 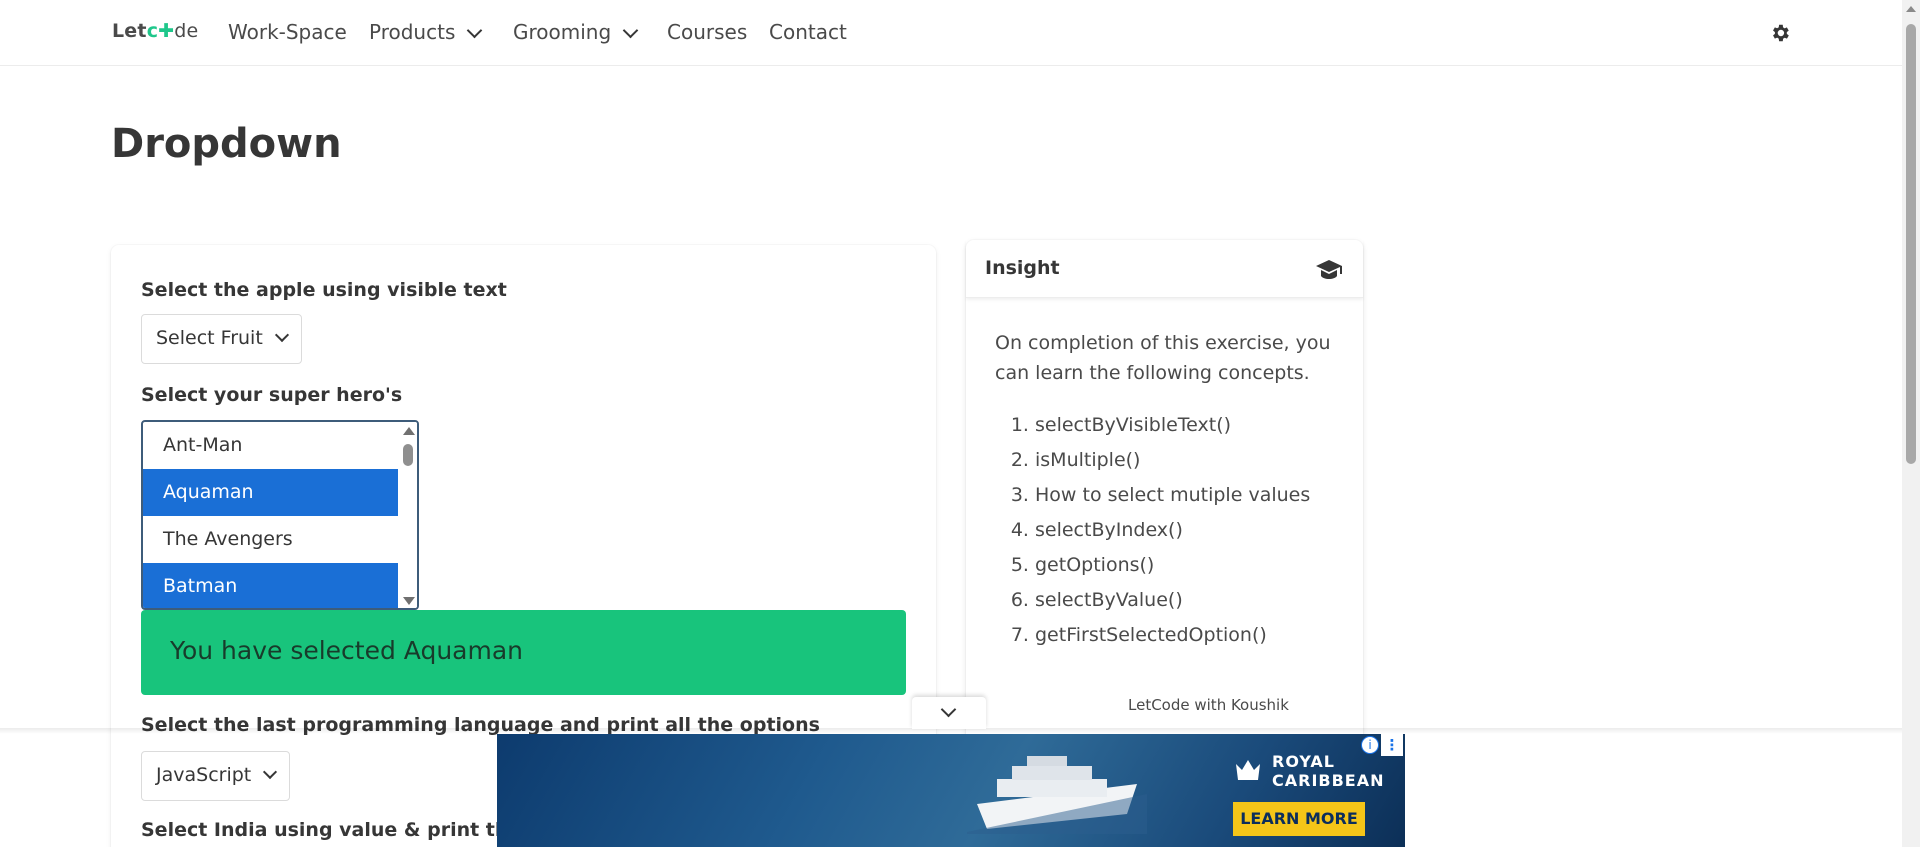 What do you see at coordinates (1057, 795) in the screenshot?
I see `cruise-ship-image` at bounding box center [1057, 795].